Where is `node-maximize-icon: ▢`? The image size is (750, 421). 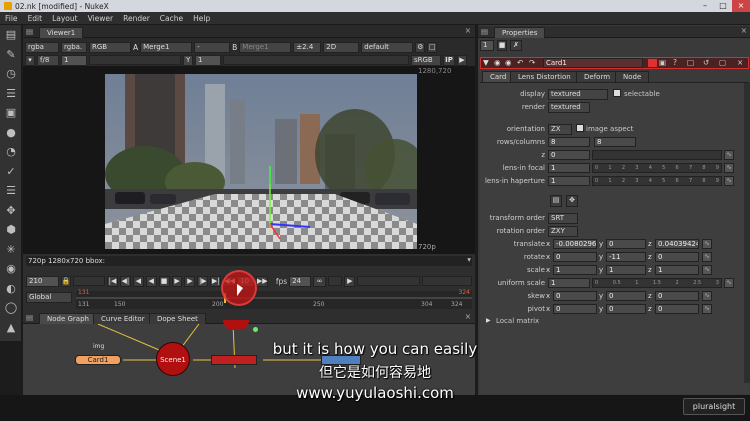 node-maximize-icon: ▢ is located at coordinates (722, 62).